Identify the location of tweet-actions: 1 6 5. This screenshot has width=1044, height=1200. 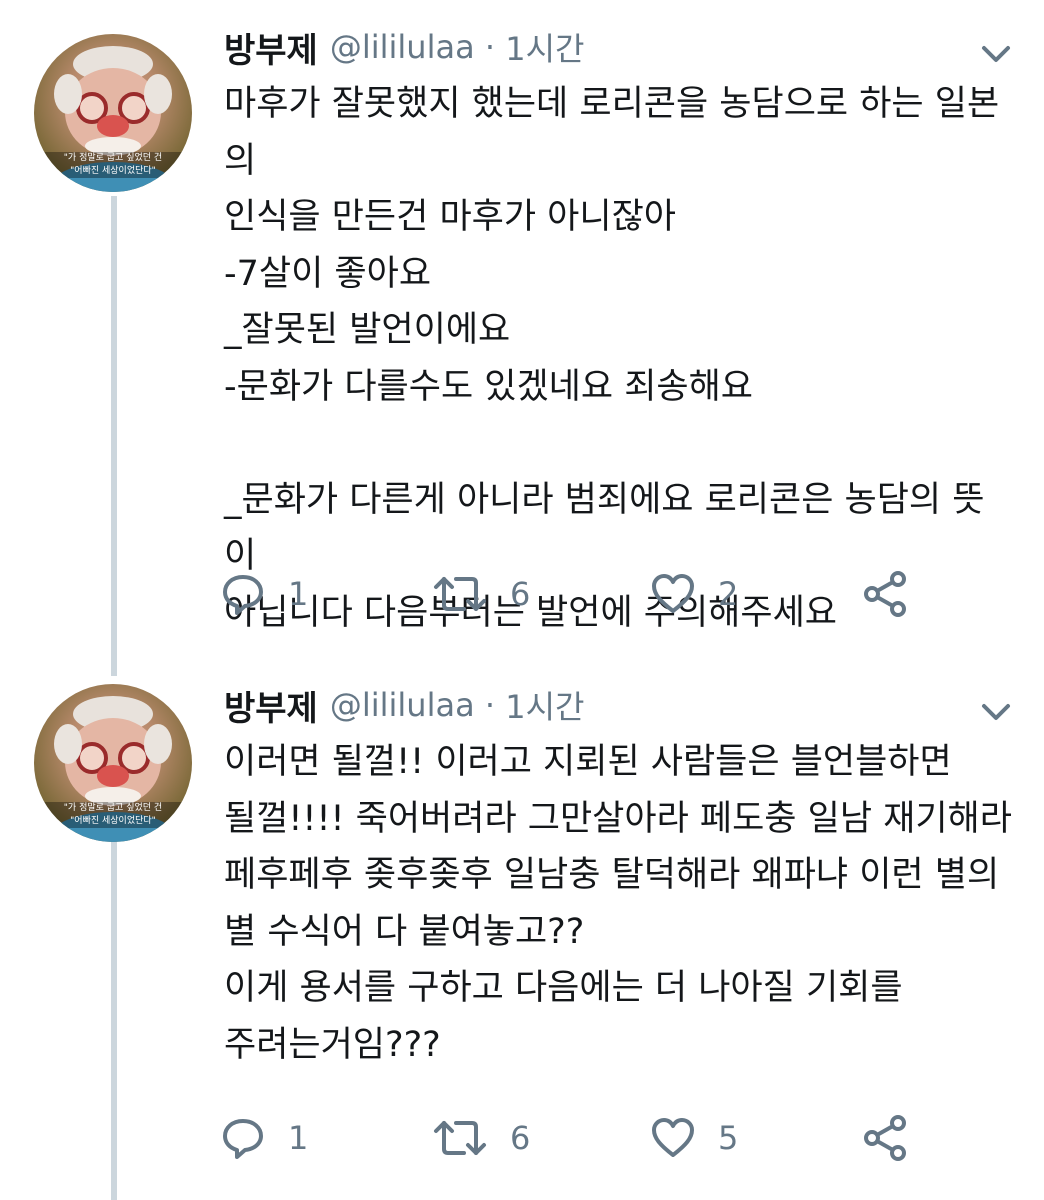
(620, 1138).